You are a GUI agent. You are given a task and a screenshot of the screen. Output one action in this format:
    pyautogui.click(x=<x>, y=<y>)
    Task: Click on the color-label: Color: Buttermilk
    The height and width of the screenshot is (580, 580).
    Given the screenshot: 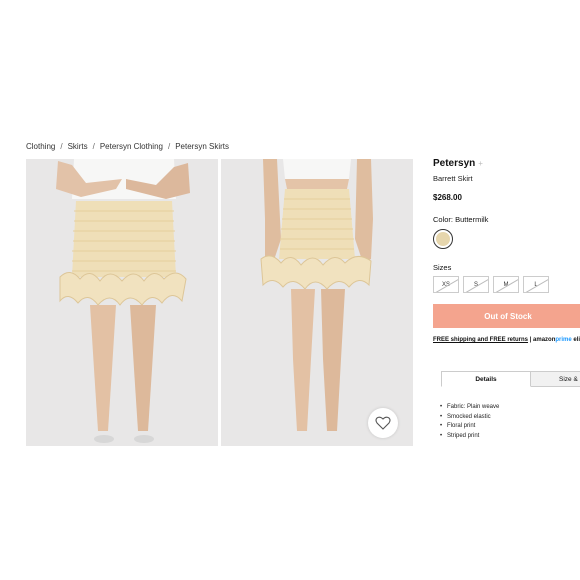 What is the action you would take?
    pyautogui.click(x=461, y=219)
    